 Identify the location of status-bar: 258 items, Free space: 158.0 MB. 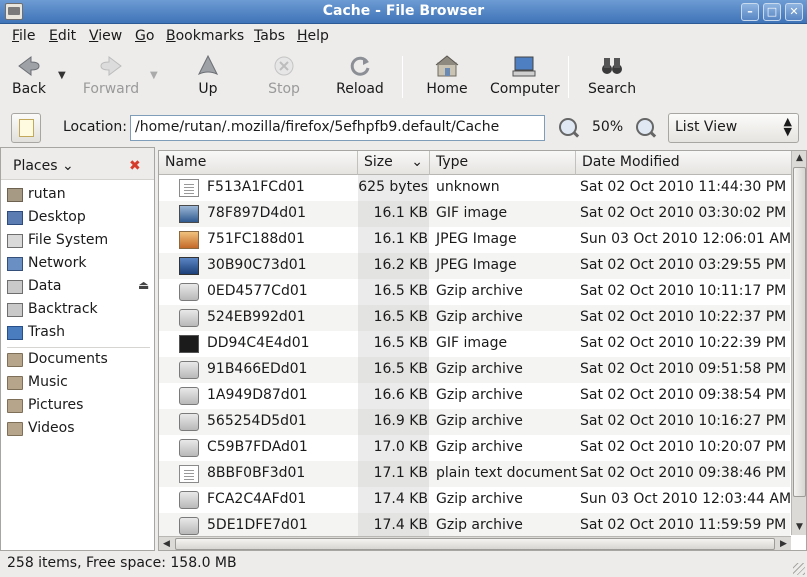
(403, 565).